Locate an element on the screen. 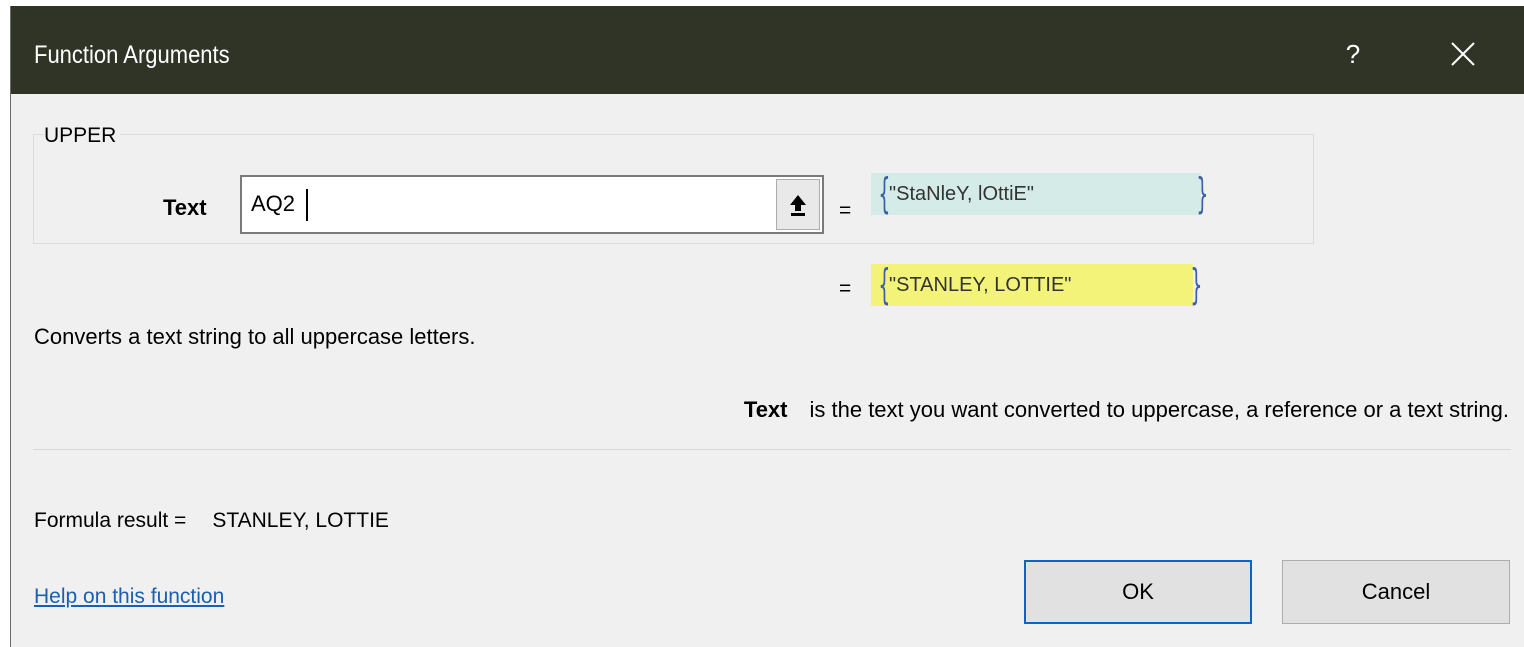  collapse-dialog-icon is located at coordinates (798, 205).